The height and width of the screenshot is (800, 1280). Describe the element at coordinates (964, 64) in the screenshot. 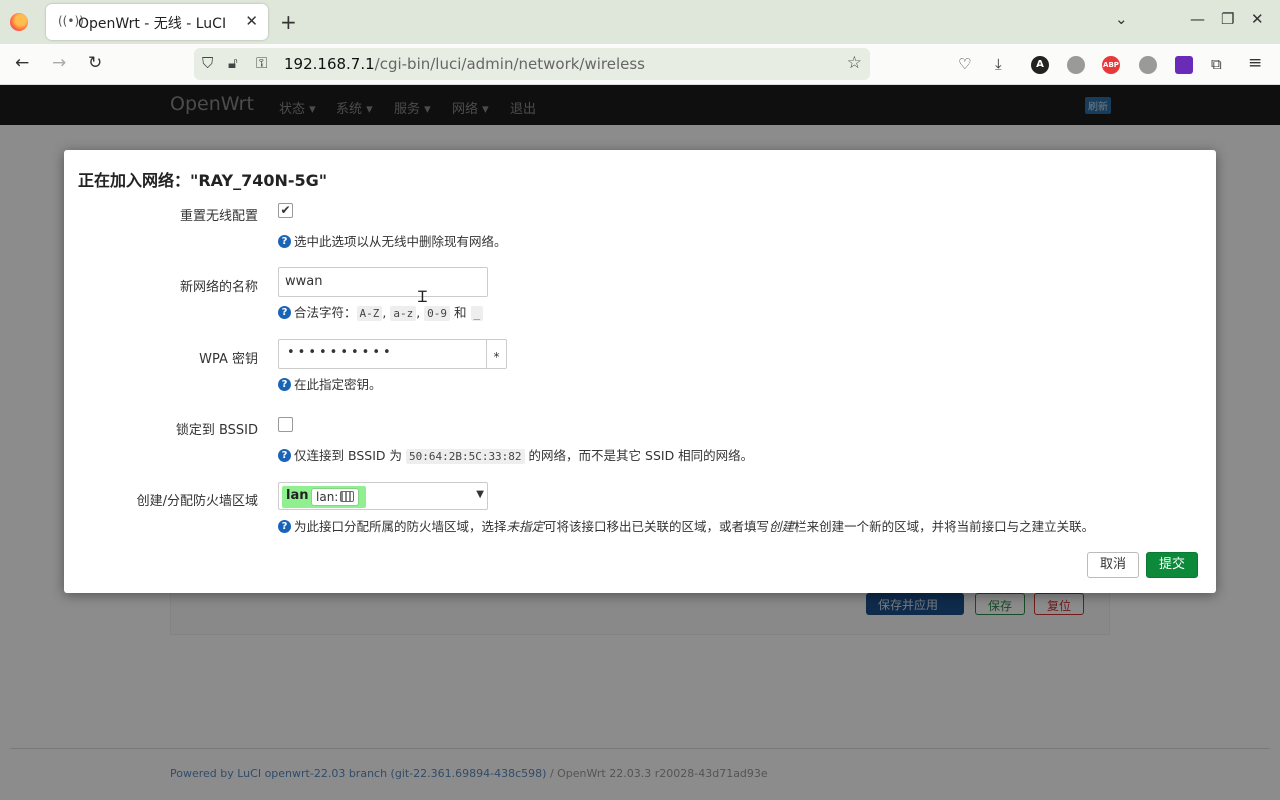

I see `pocket-icon: ♡` at that location.